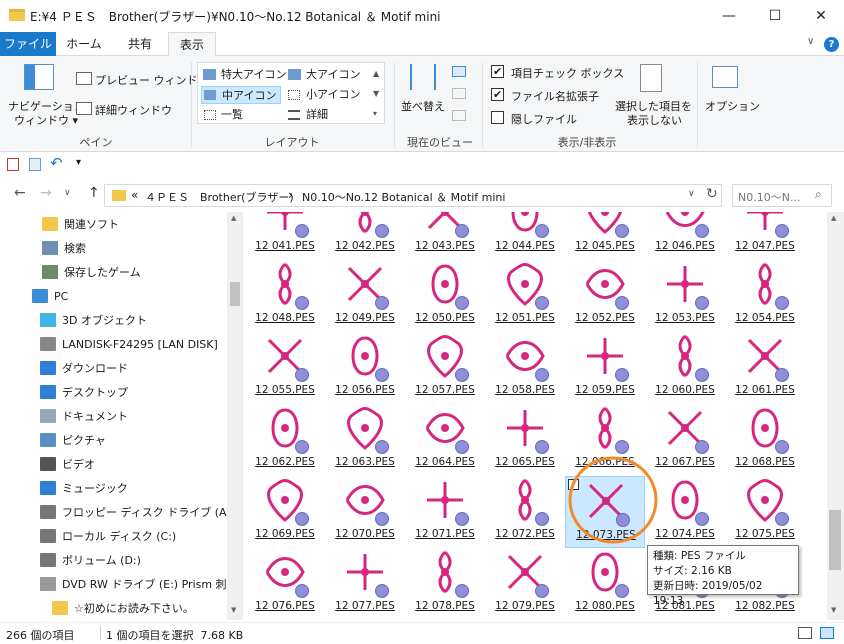 This screenshot has height=644, width=844. I want to click on file-tile: 12 078.PES, so click(445, 584).